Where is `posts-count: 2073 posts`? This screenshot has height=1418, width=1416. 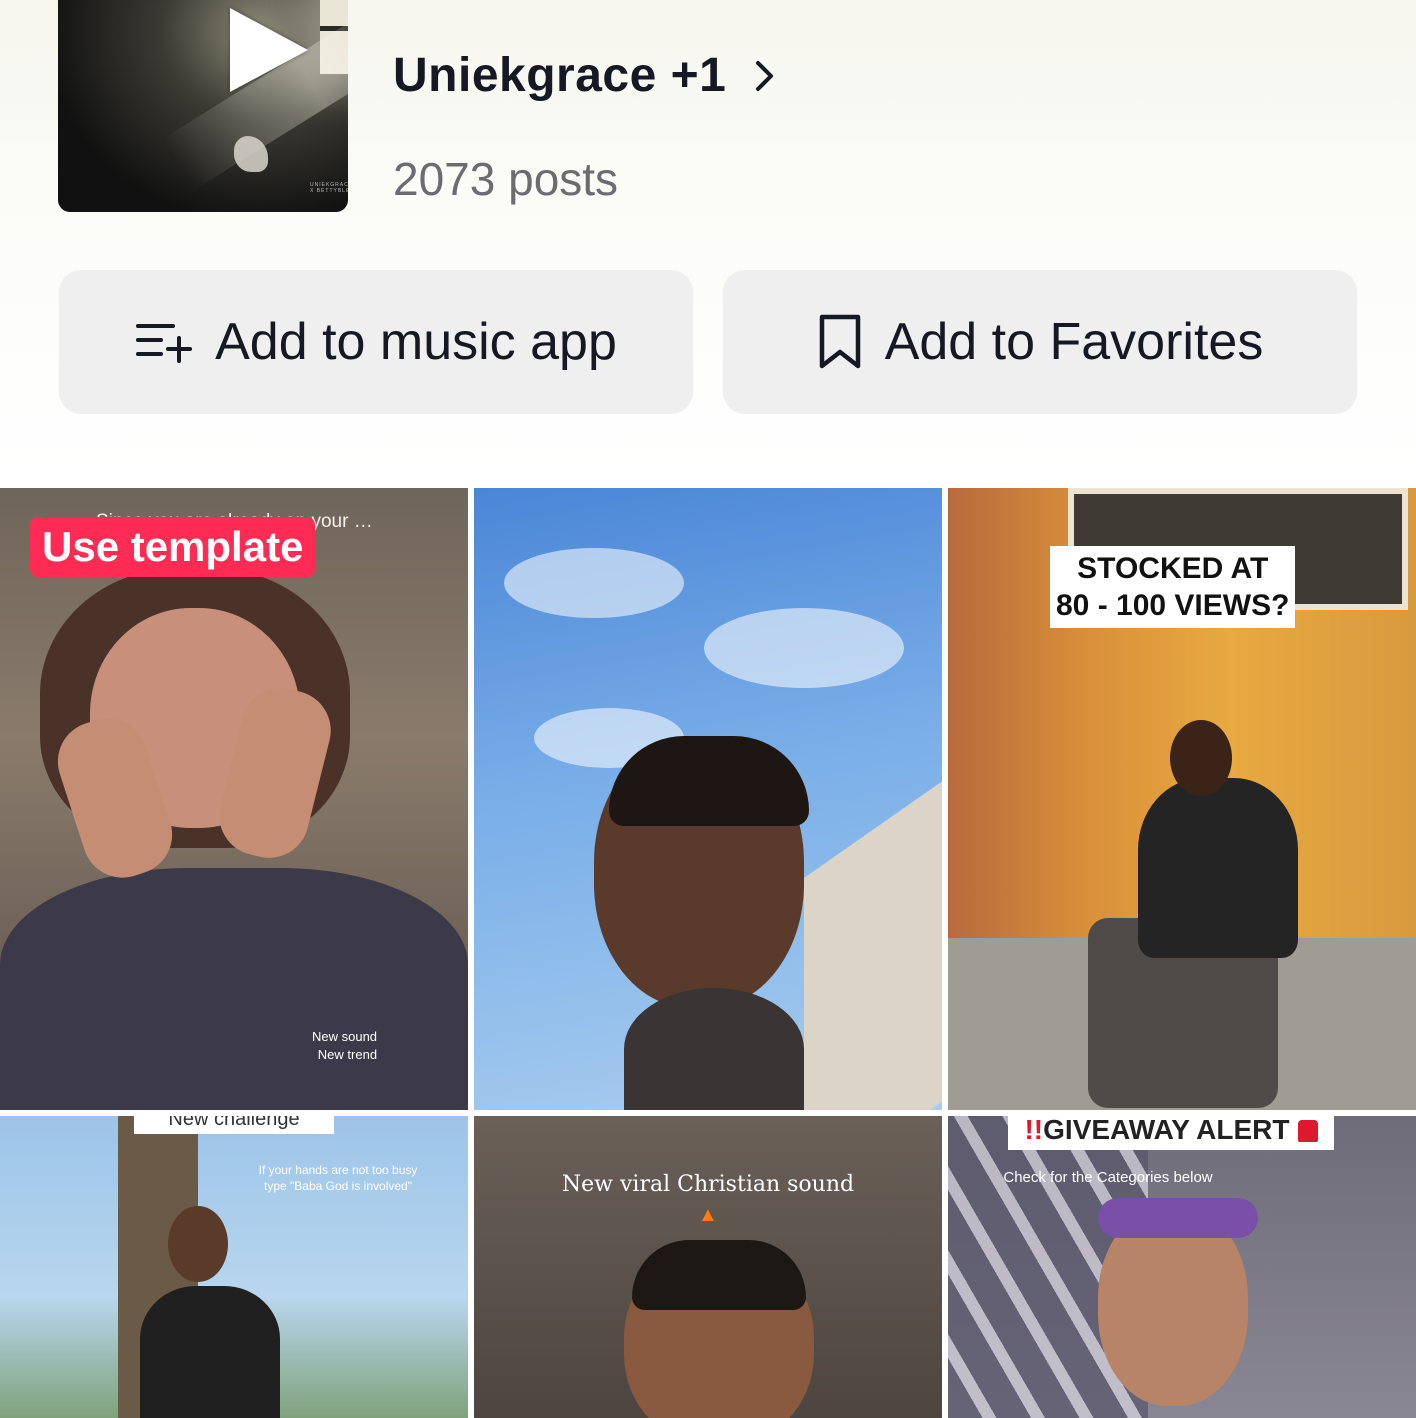
posts-count: 2073 posts is located at coordinates (506, 179).